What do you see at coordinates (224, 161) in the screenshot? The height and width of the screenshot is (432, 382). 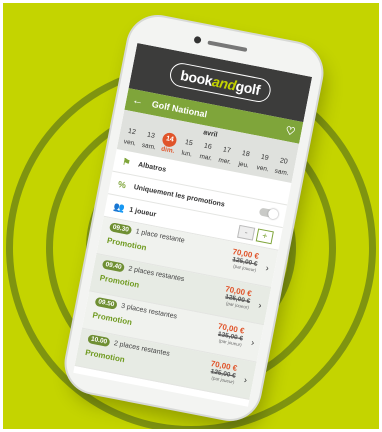 I see `weekday-label: mer.` at bounding box center [224, 161].